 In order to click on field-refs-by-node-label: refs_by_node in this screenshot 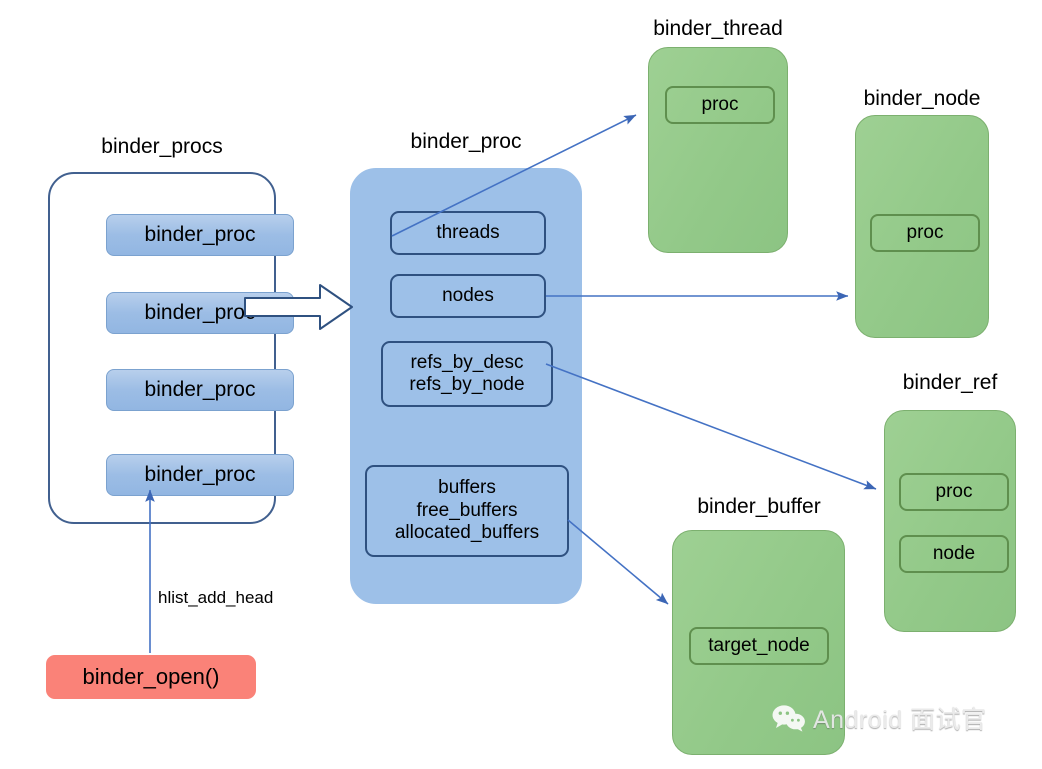, I will do `click(467, 384)`.